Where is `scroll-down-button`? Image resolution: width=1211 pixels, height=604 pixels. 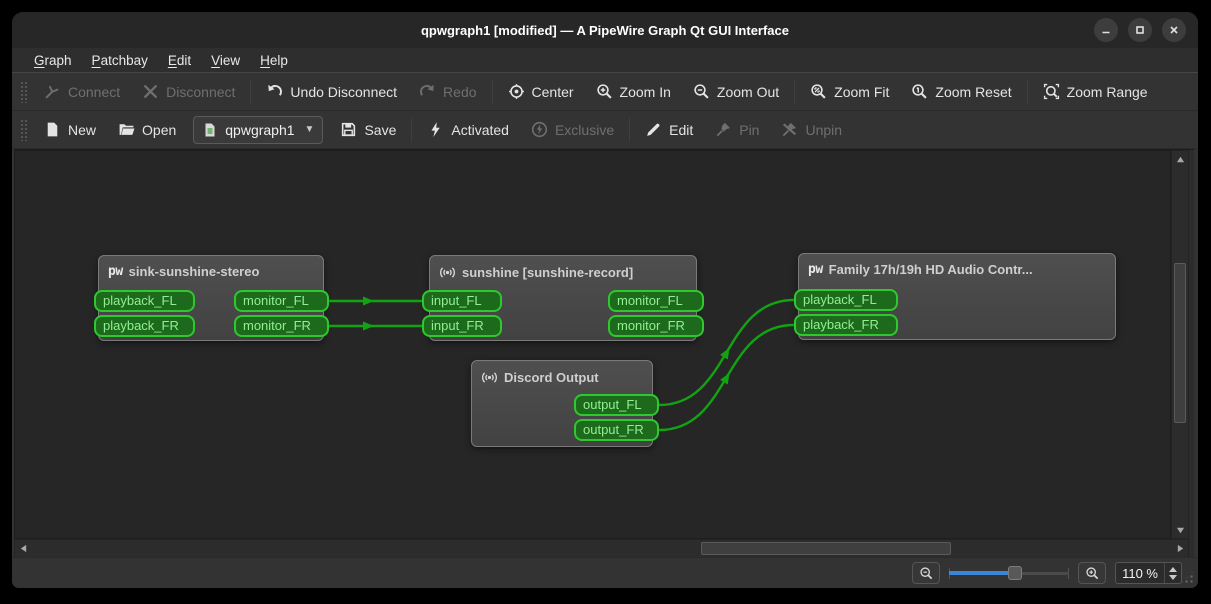 scroll-down-button is located at coordinates (1180, 530).